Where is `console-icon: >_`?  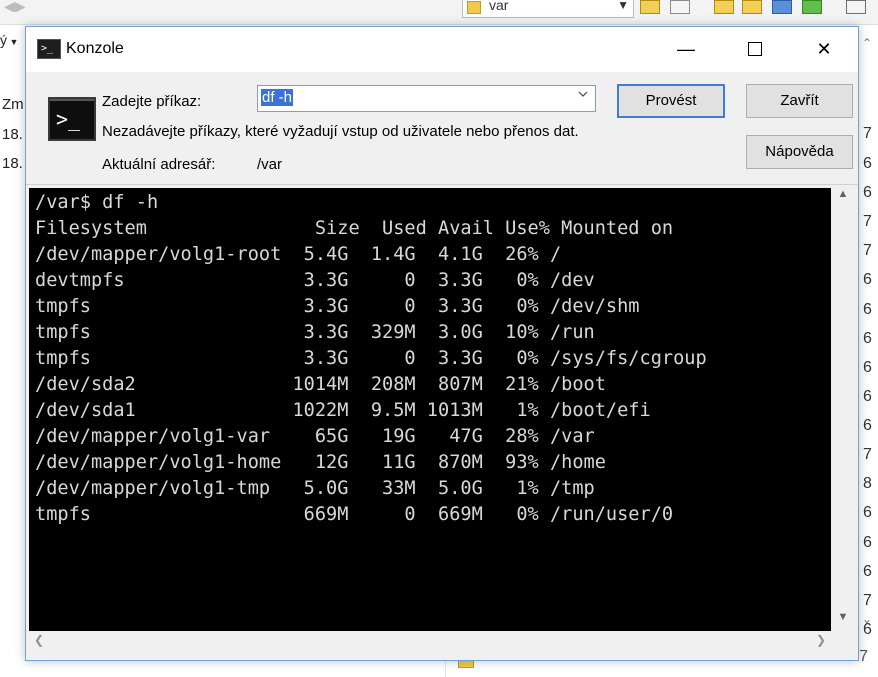 console-icon: >_ is located at coordinates (49, 49).